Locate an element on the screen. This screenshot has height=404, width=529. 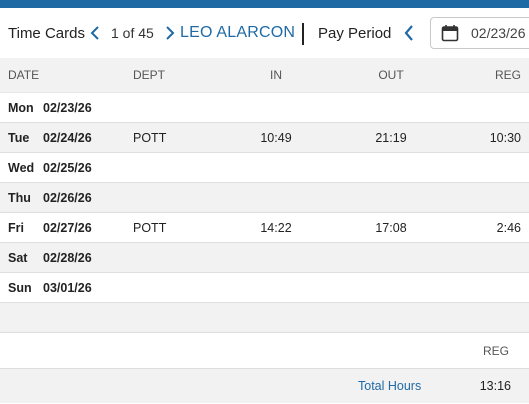
row-reg: 10:30 is located at coordinates (505, 137).